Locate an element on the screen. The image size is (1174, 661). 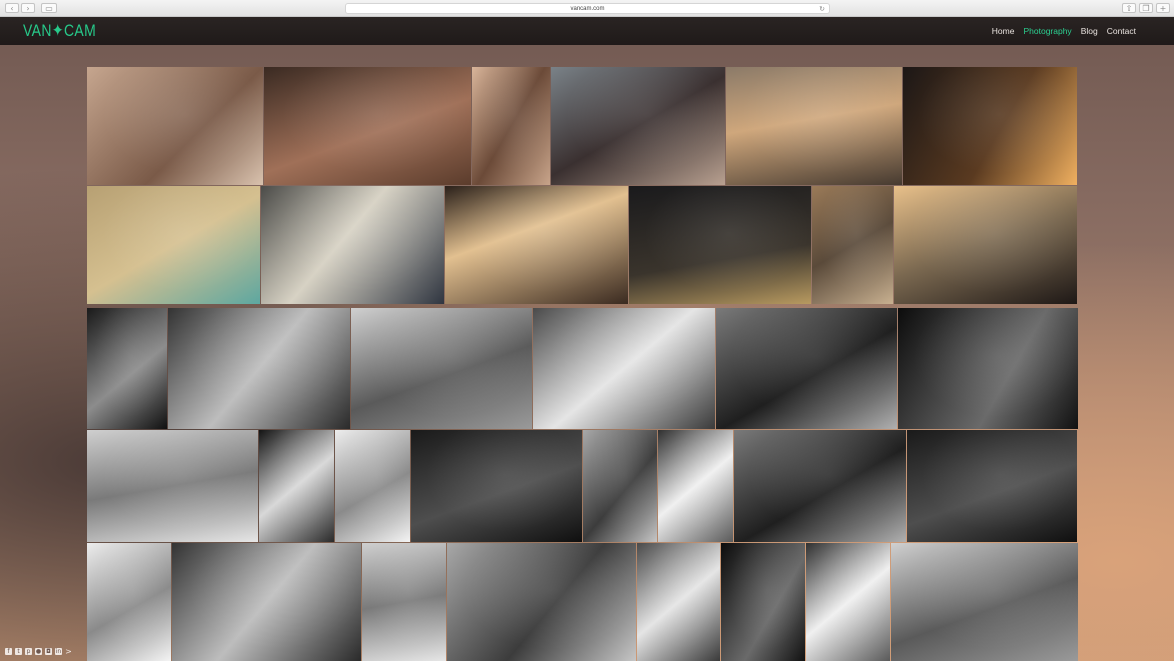
new-tab-button: + is located at coordinates (1163, 8).